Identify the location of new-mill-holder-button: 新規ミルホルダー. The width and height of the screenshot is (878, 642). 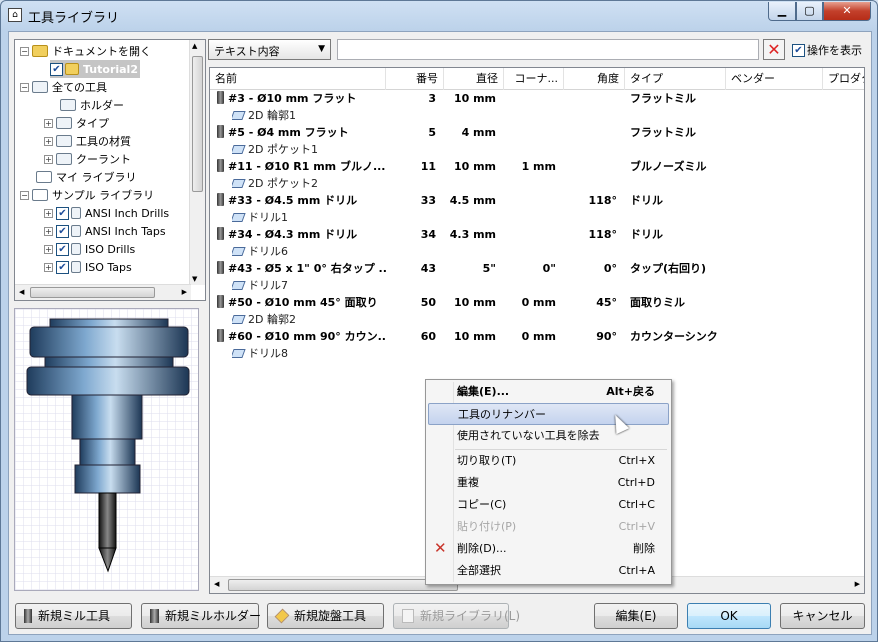
(201, 616).